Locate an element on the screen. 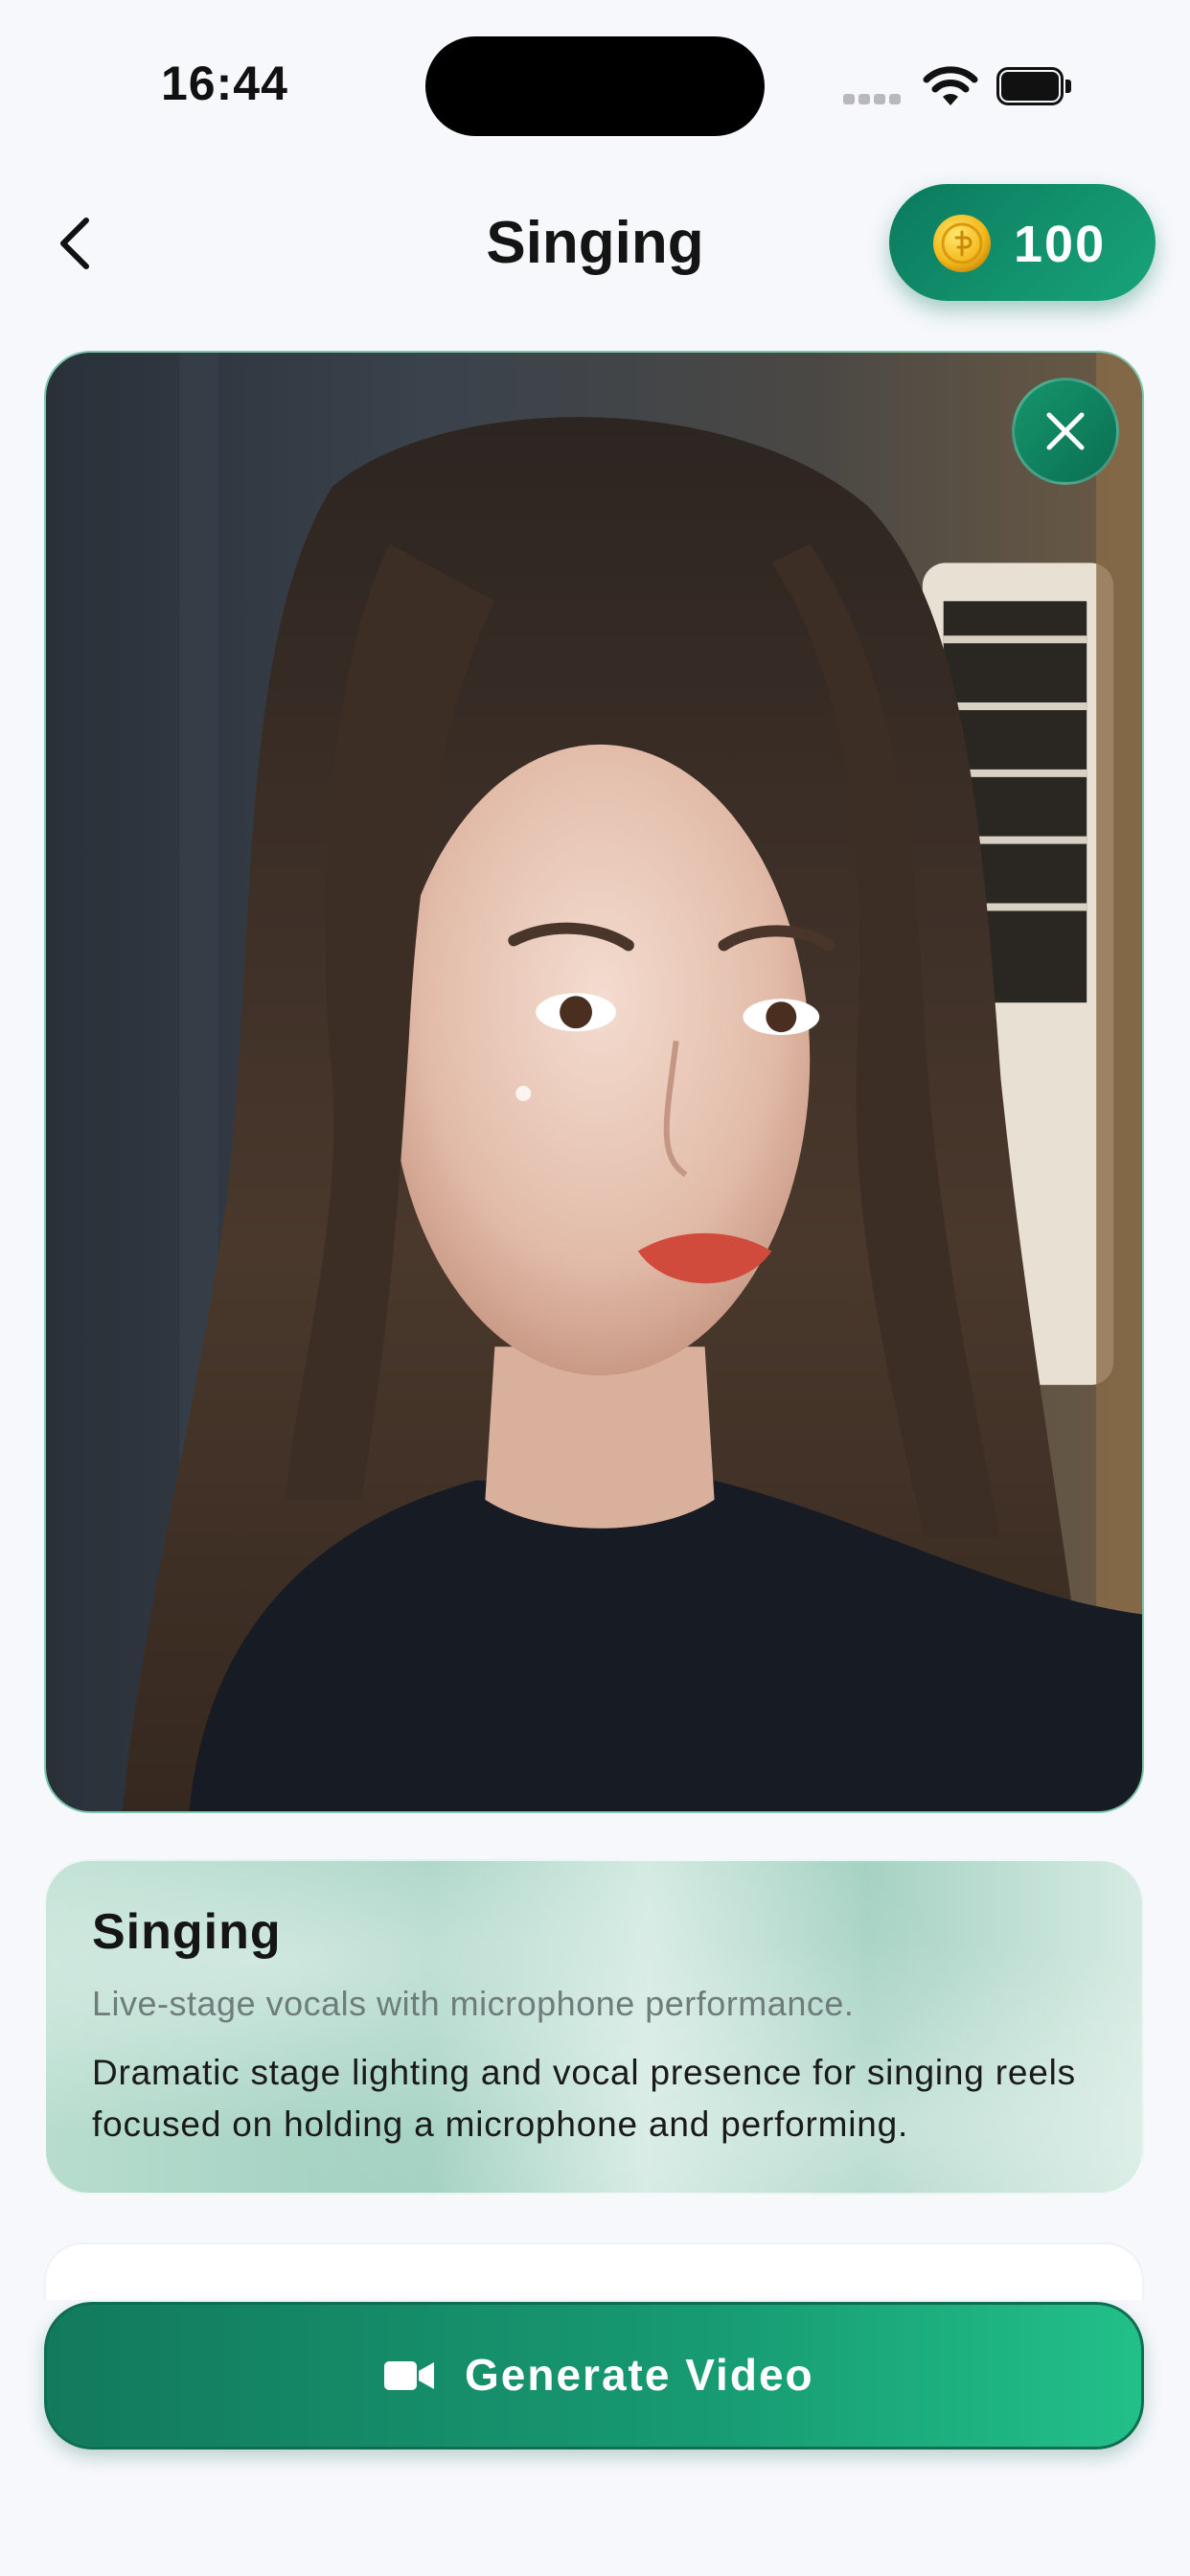  coin-icon is located at coordinates (962, 243).